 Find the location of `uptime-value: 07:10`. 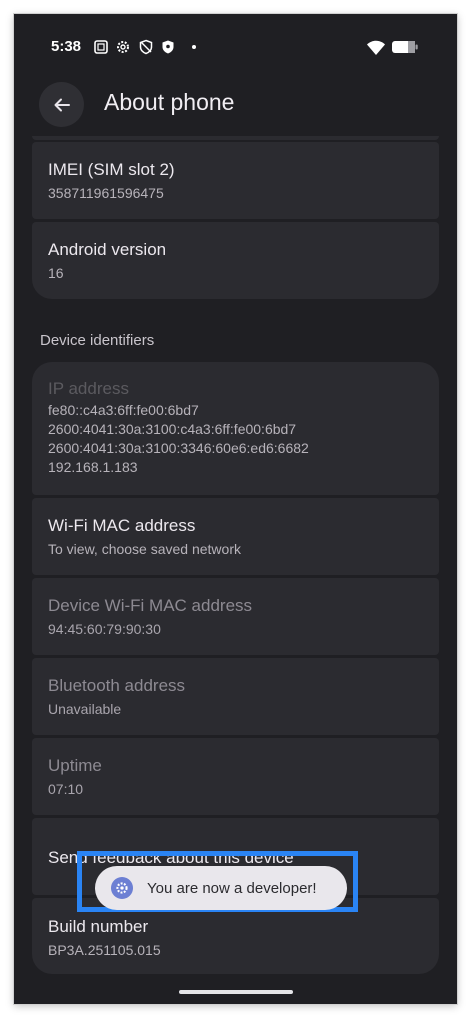

uptime-value: 07:10 is located at coordinates (66, 789).